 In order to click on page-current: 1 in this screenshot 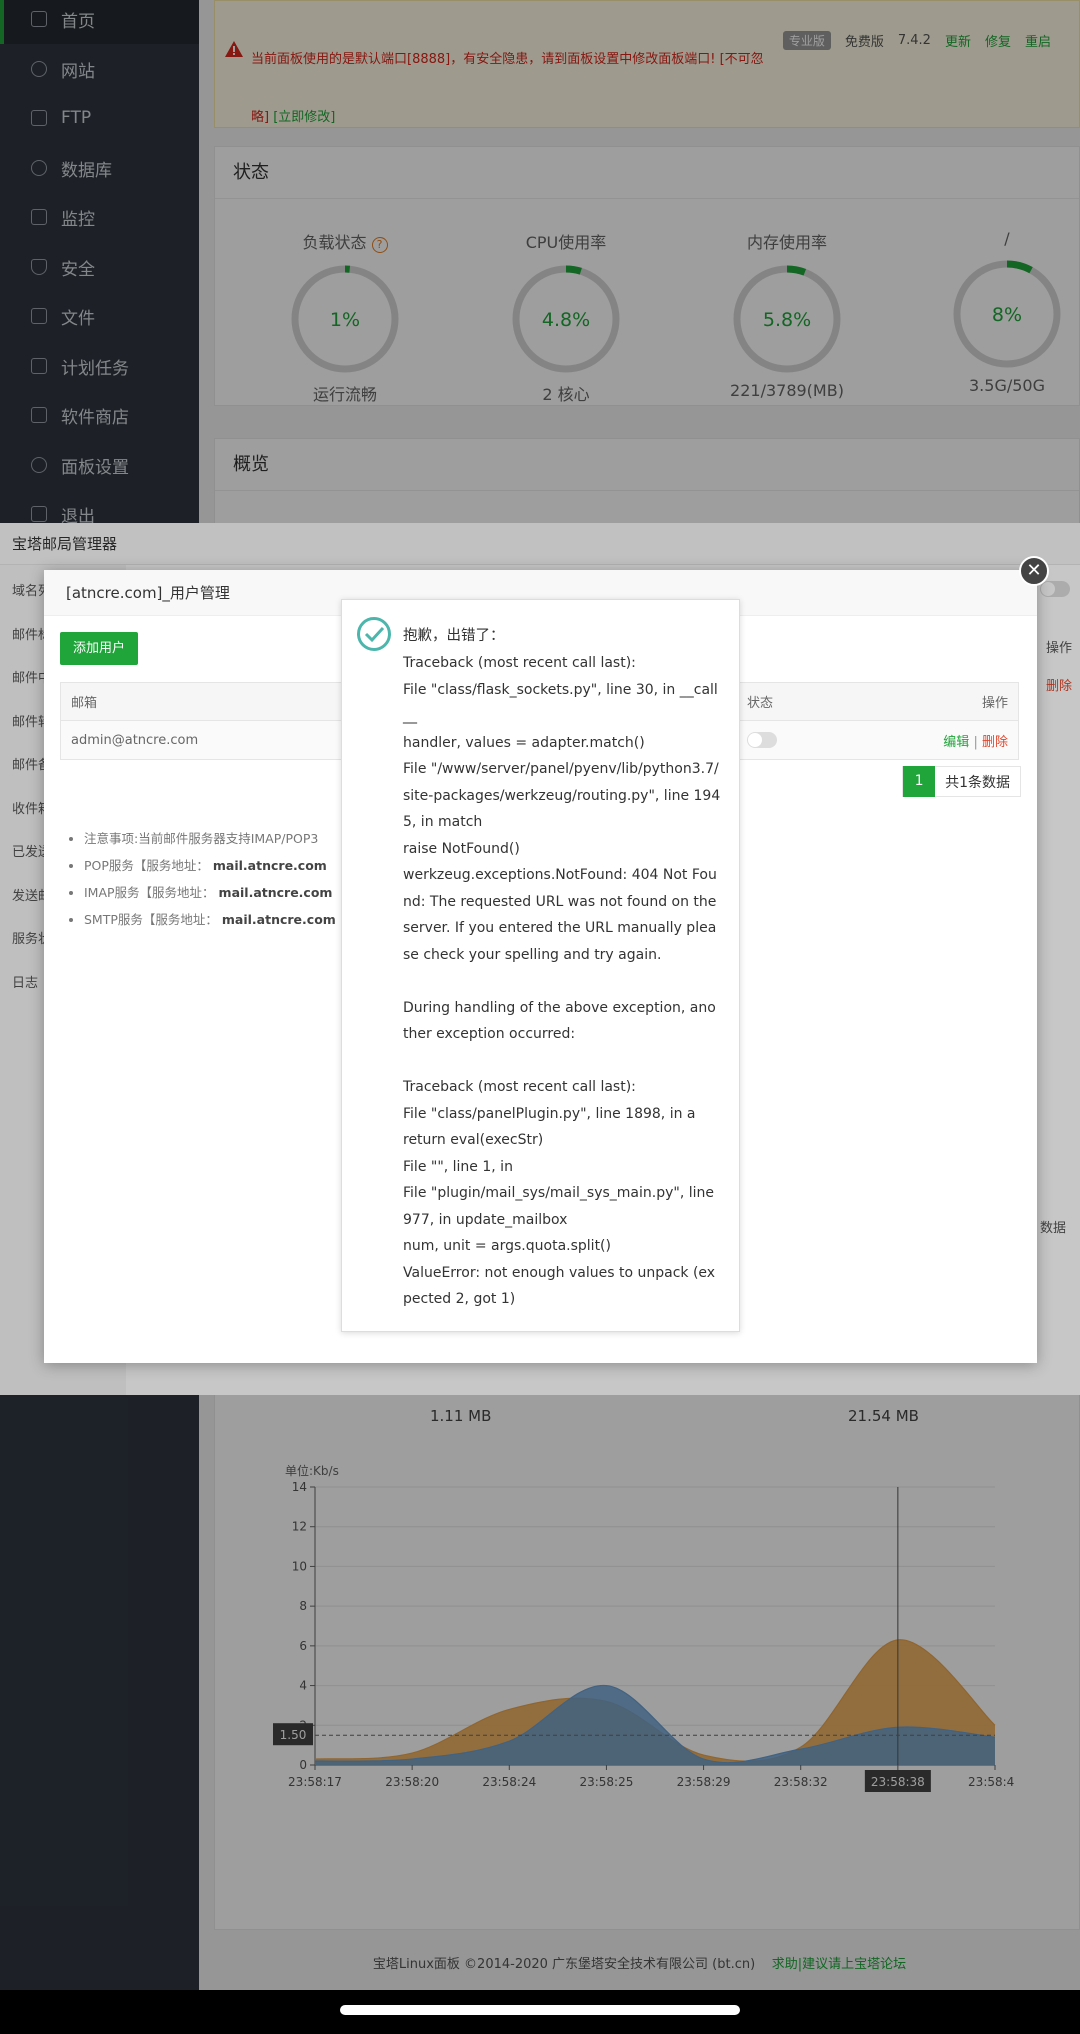, I will do `click(919, 781)`.